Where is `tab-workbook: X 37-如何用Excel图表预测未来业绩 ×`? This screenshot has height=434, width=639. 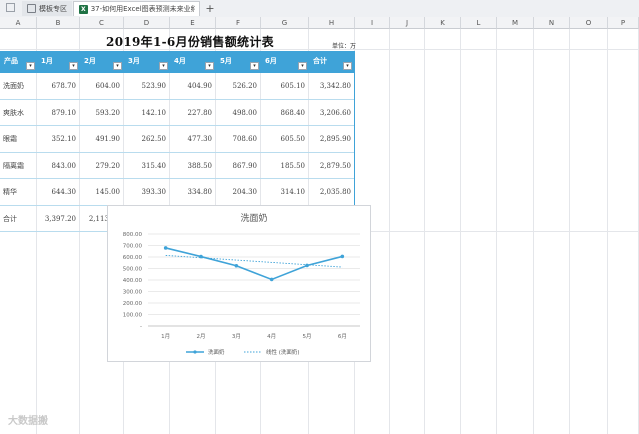
tab-workbook: X 37-如何用Excel图表预测未来业绩 × is located at coordinates (136, 8).